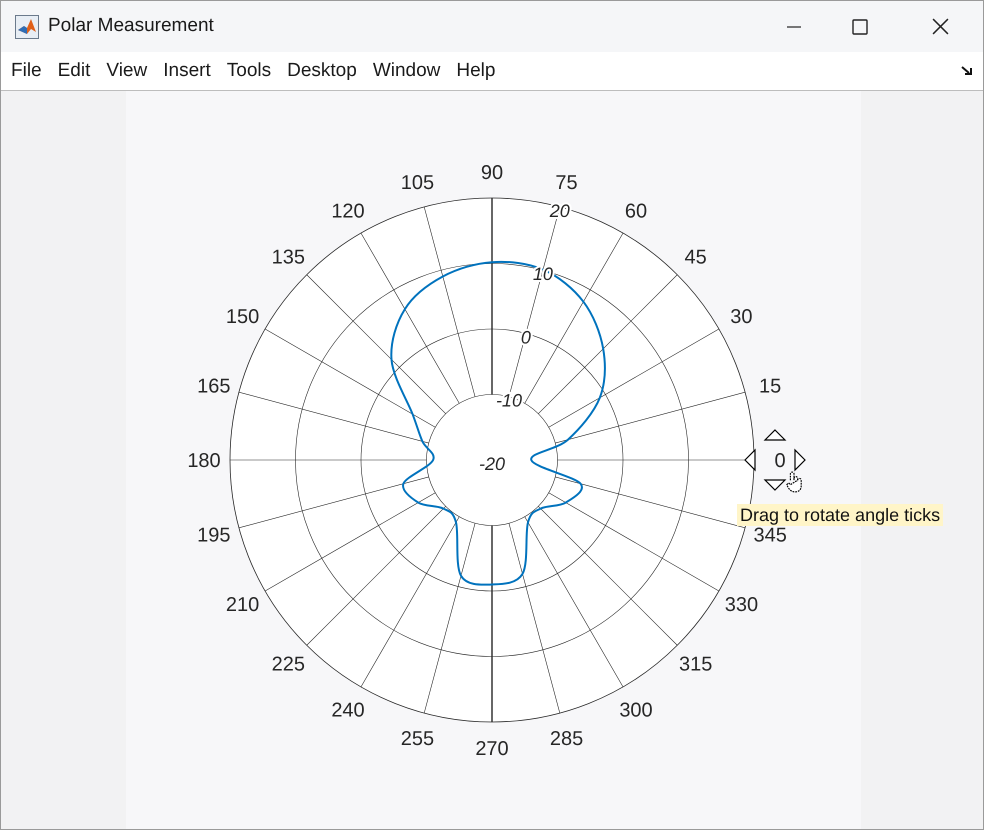  Describe the element at coordinates (187, 71) in the screenshot. I see `menu-item: Insert` at that location.